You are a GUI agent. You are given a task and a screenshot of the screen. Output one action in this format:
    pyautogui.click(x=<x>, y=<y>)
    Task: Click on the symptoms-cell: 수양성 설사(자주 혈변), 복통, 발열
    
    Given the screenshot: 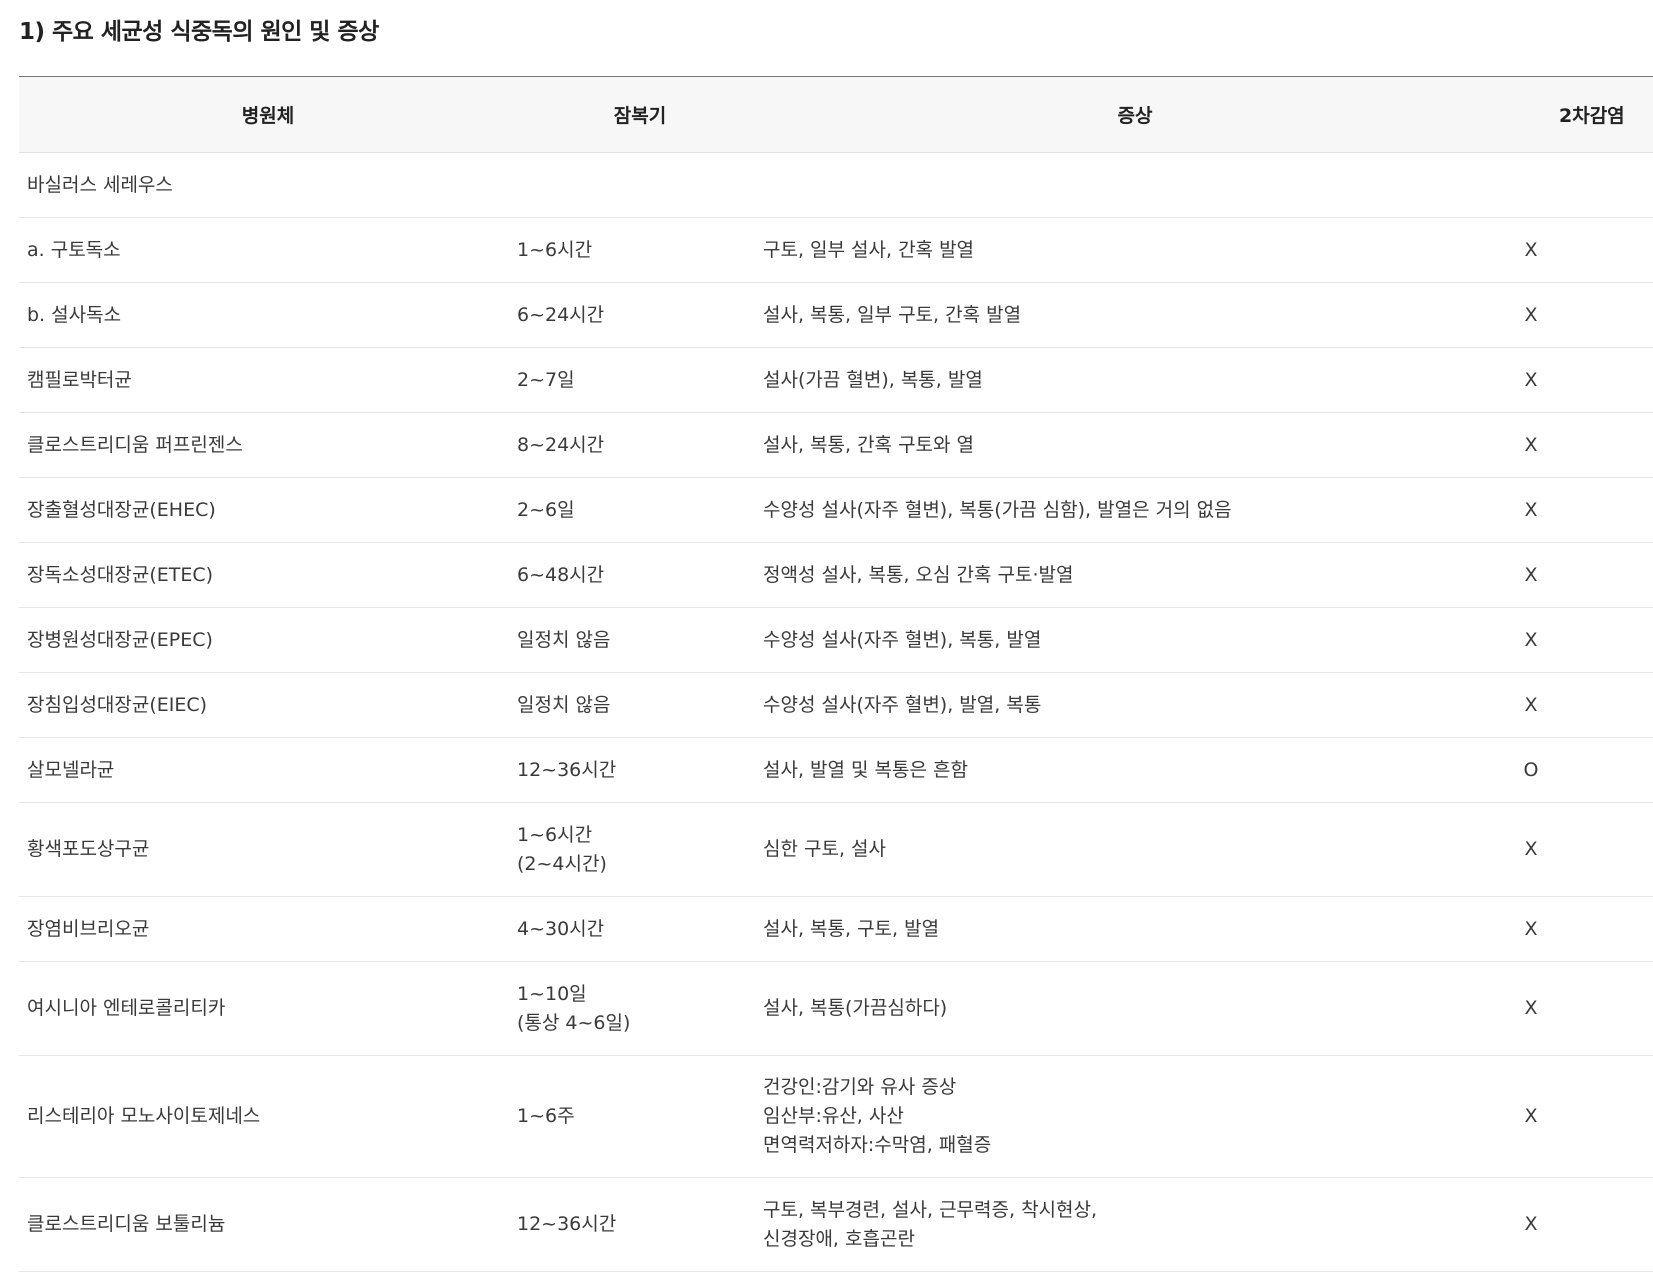 What is the action you would take?
    pyautogui.click(x=1135, y=640)
    